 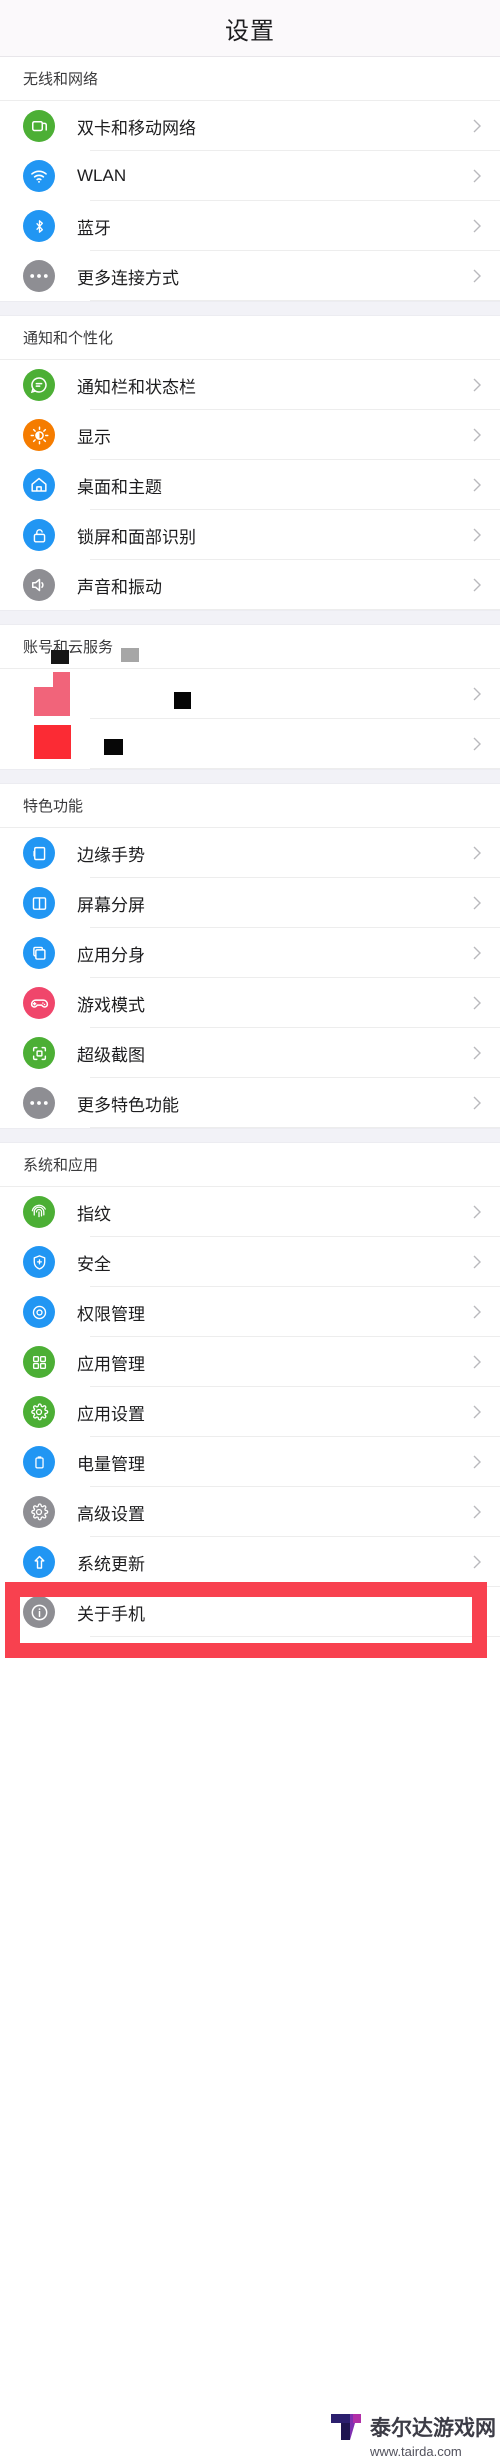 What do you see at coordinates (250, 1262) in the screenshot?
I see `setting-row-security: 安全` at bounding box center [250, 1262].